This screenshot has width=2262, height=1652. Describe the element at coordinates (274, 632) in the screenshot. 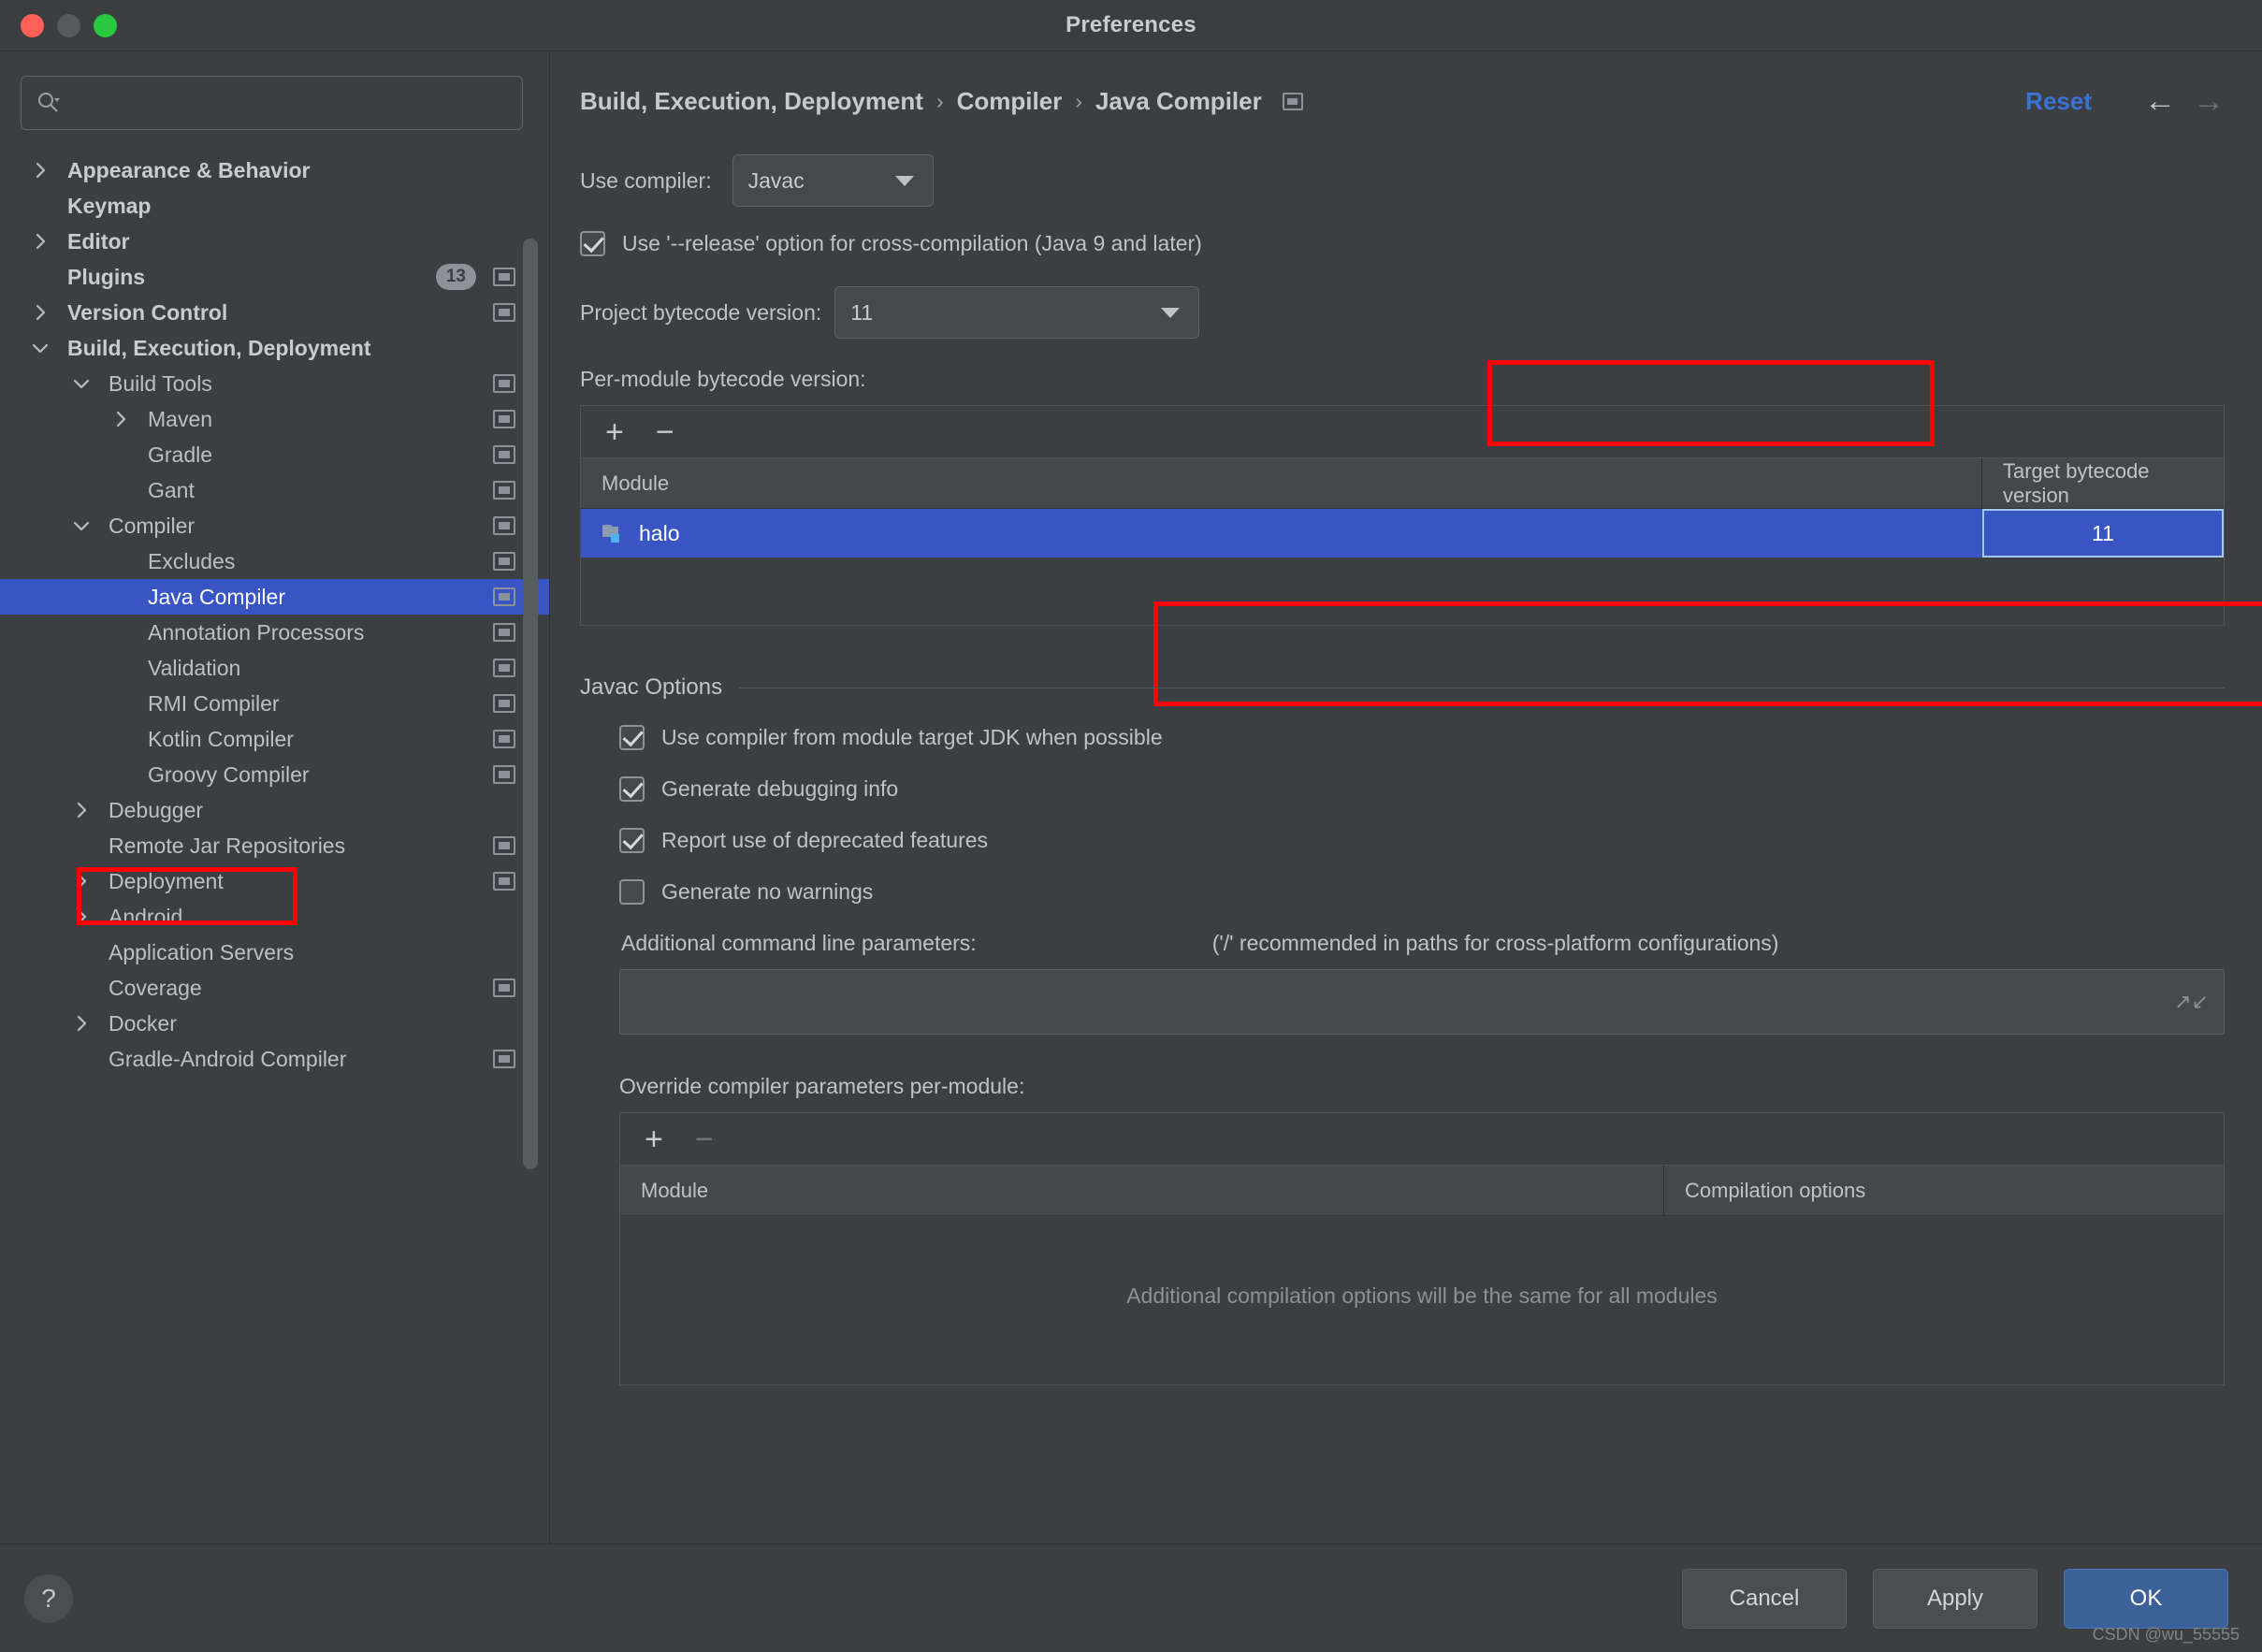

I see `sidebar-item-annotation-processors: Annotation Processors` at that location.